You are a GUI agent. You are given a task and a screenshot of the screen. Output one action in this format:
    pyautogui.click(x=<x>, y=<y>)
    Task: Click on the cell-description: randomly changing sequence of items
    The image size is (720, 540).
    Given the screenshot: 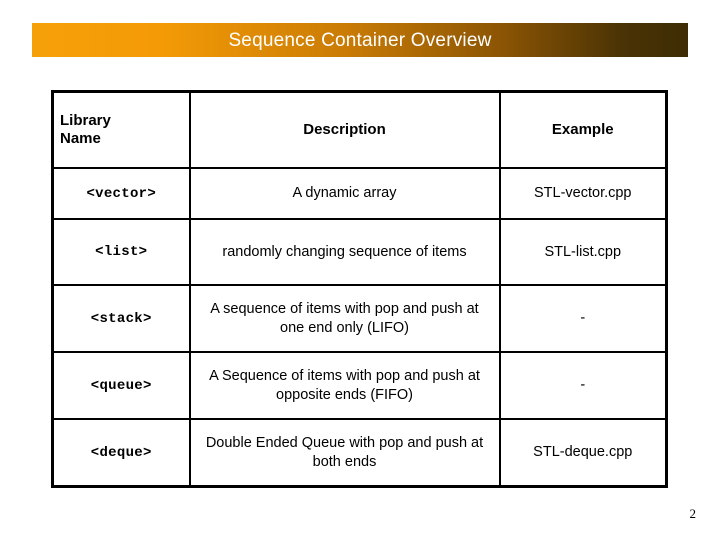 What is the action you would take?
    pyautogui.click(x=344, y=252)
    